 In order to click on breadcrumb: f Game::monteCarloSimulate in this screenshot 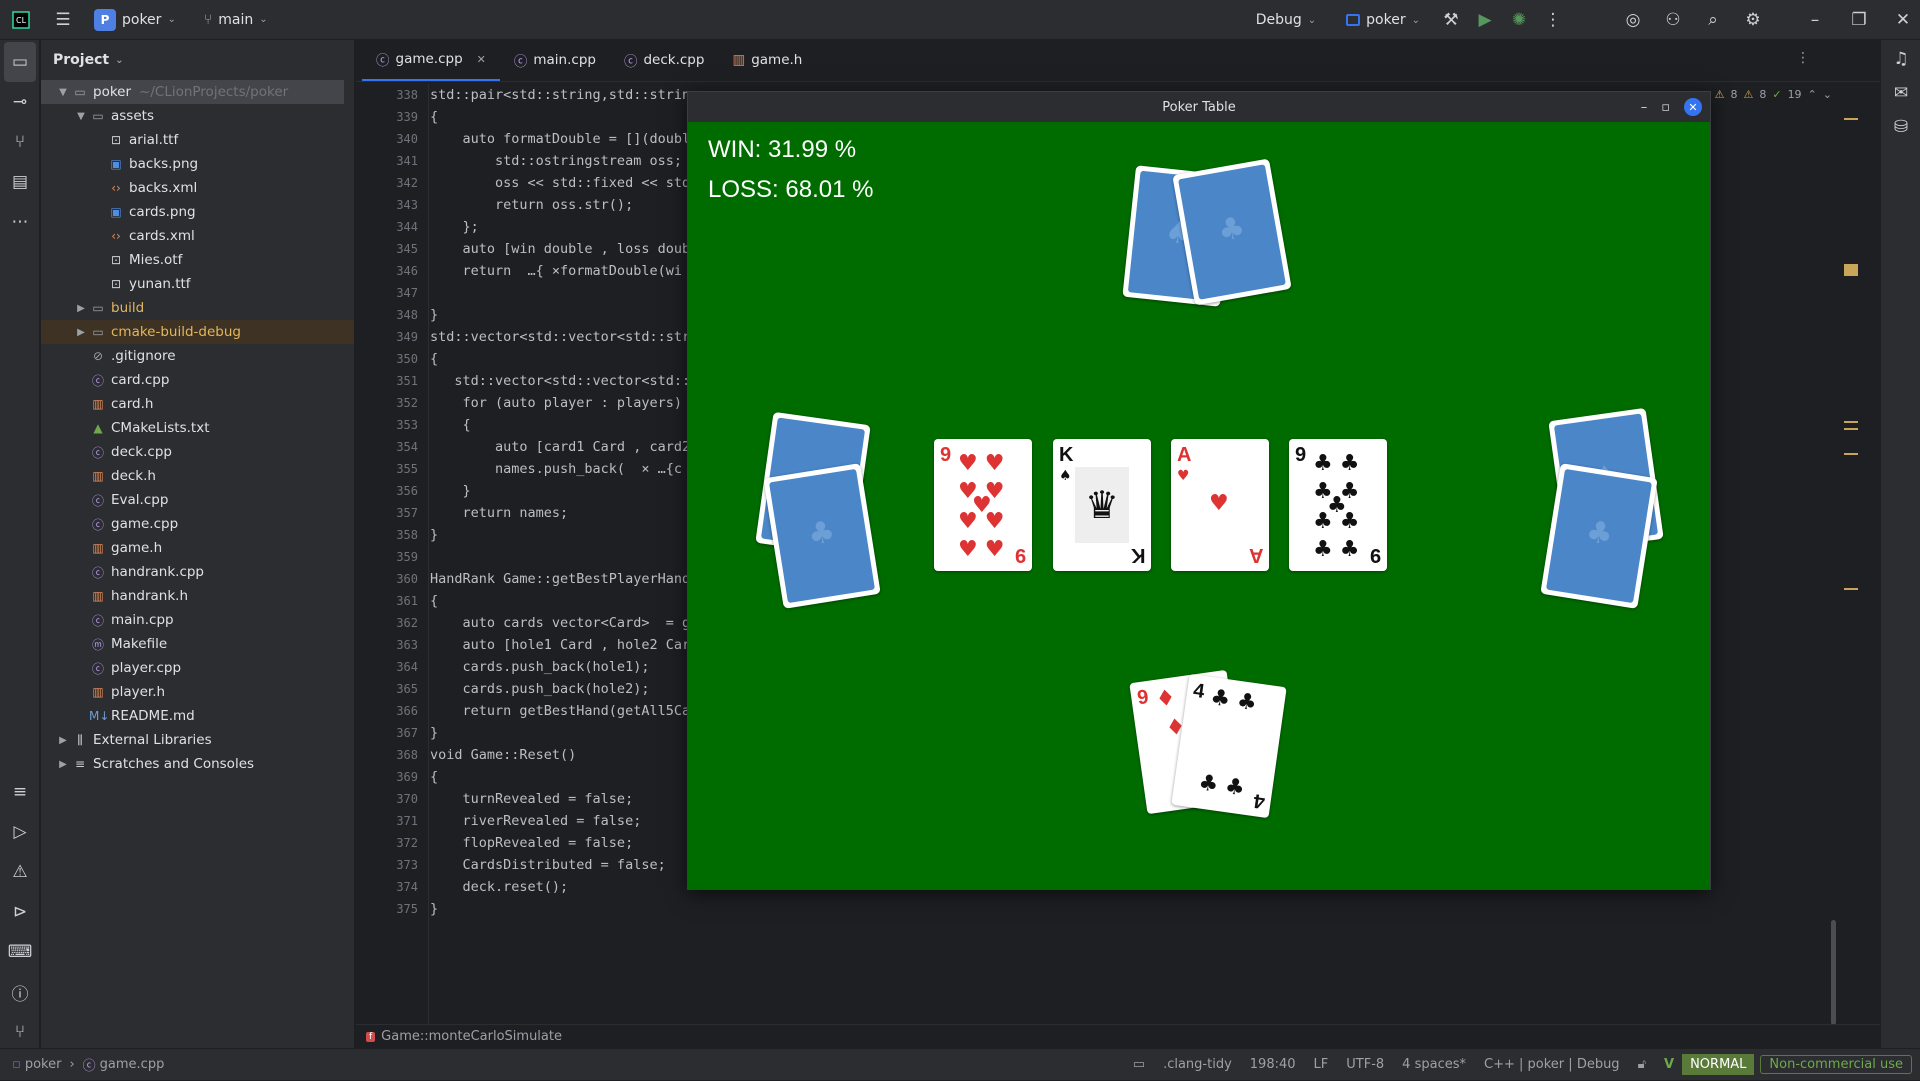, I will do `click(1118, 1036)`.